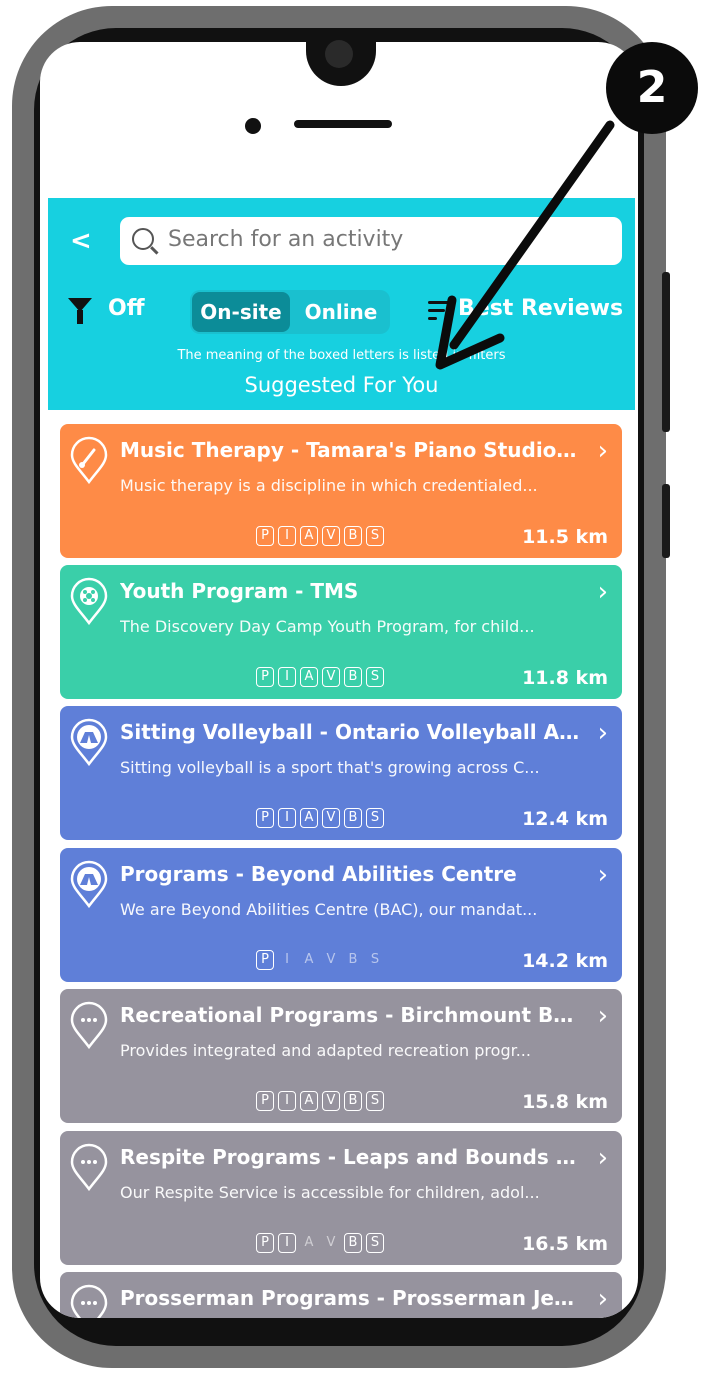  What do you see at coordinates (652, 88) in the screenshot?
I see `step-badge: 2` at bounding box center [652, 88].